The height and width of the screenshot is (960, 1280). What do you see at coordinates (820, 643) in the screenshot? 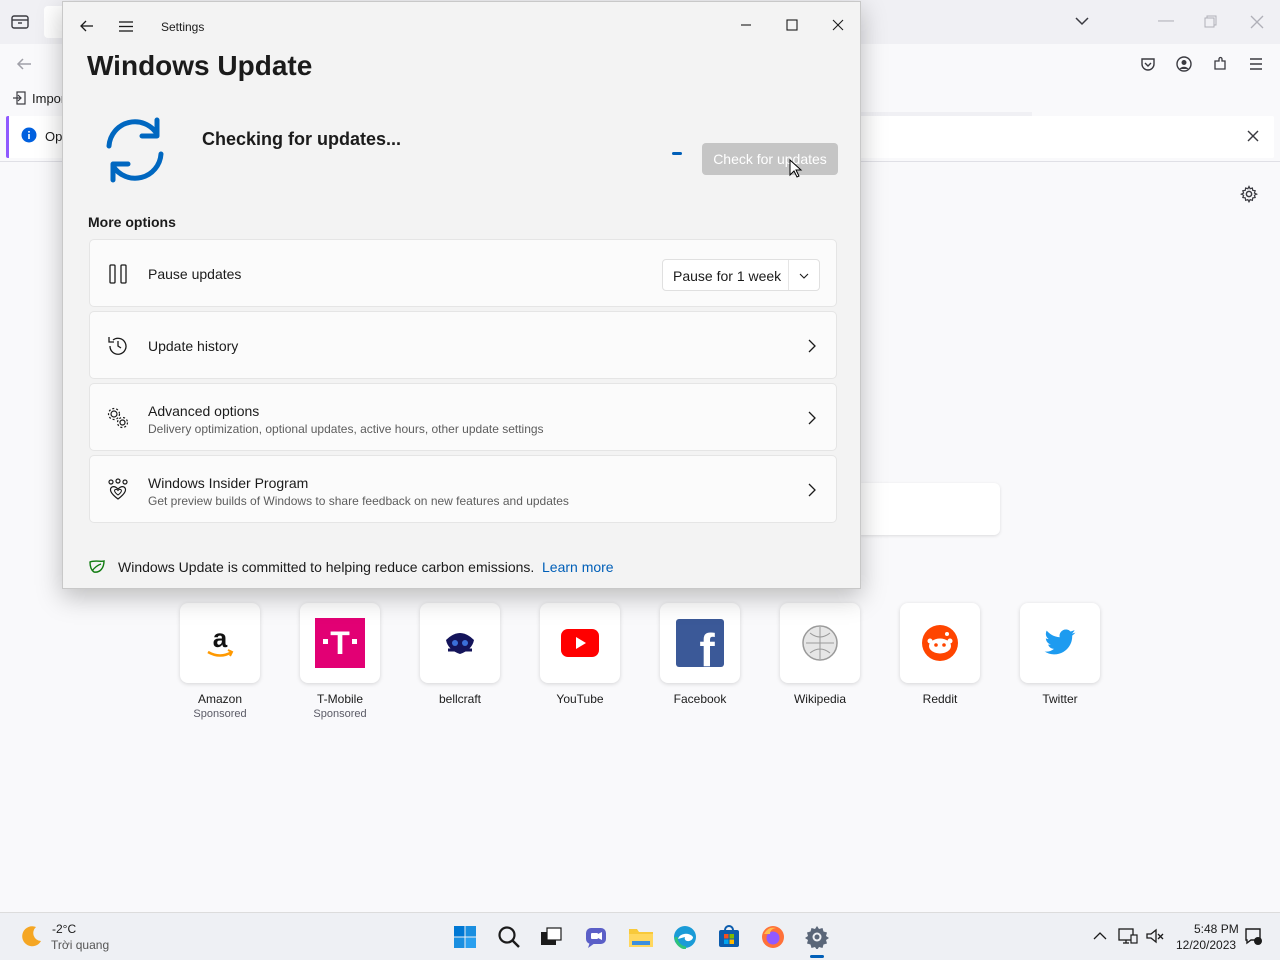
I see `wikipedia-icon` at bounding box center [820, 643].